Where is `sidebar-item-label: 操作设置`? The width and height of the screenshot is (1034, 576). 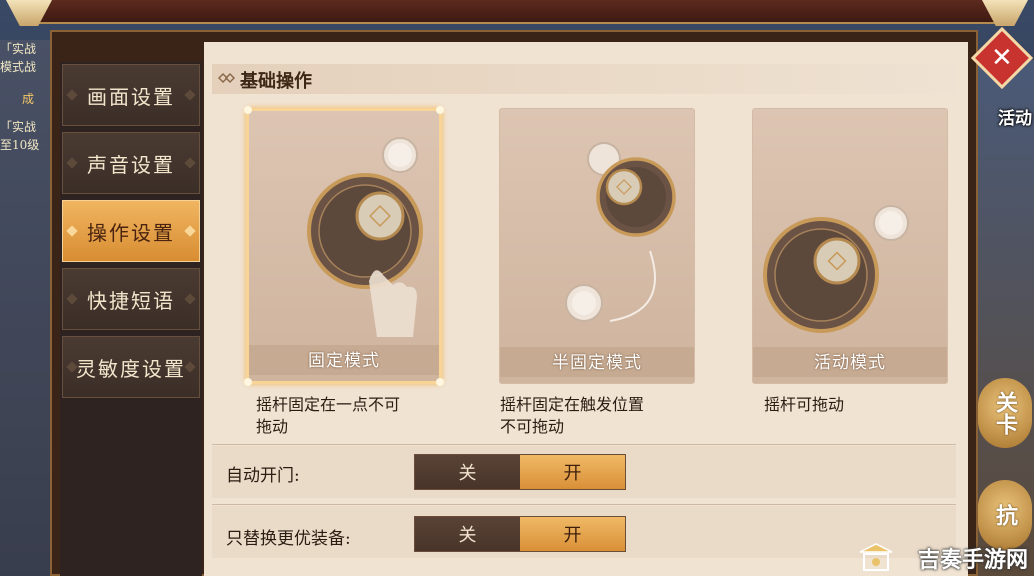 sidebar-item-label: 操作设置 is located at coordinates (131, 232).